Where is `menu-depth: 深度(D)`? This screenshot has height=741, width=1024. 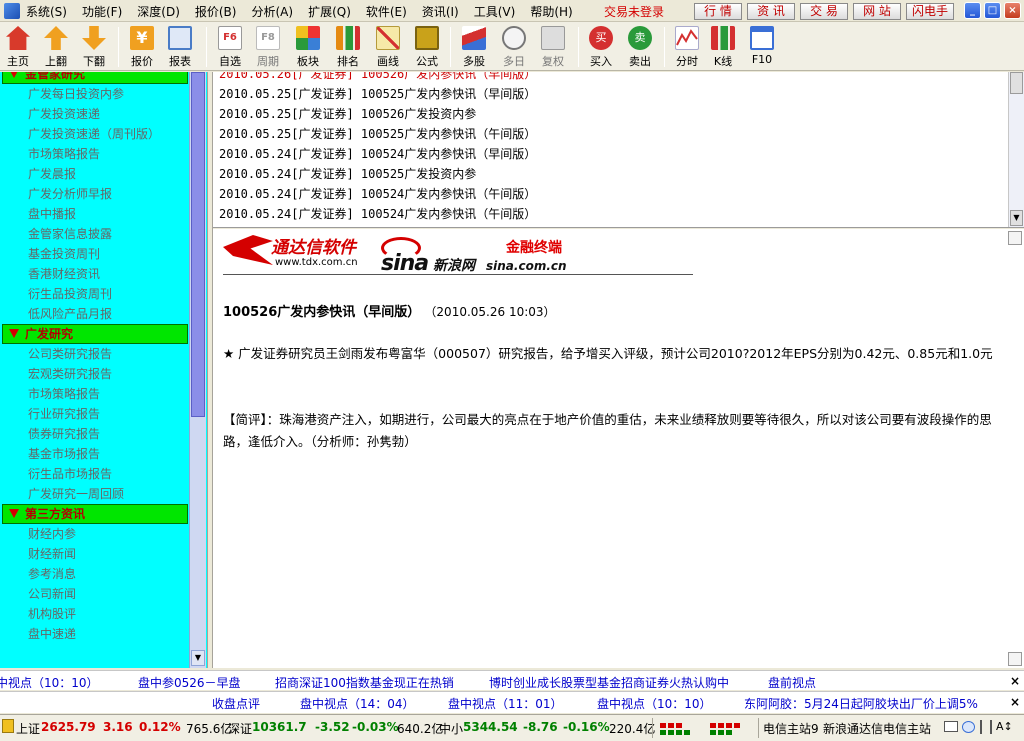 menu-depth: 深度(D) is located at coordinates (158, 11).